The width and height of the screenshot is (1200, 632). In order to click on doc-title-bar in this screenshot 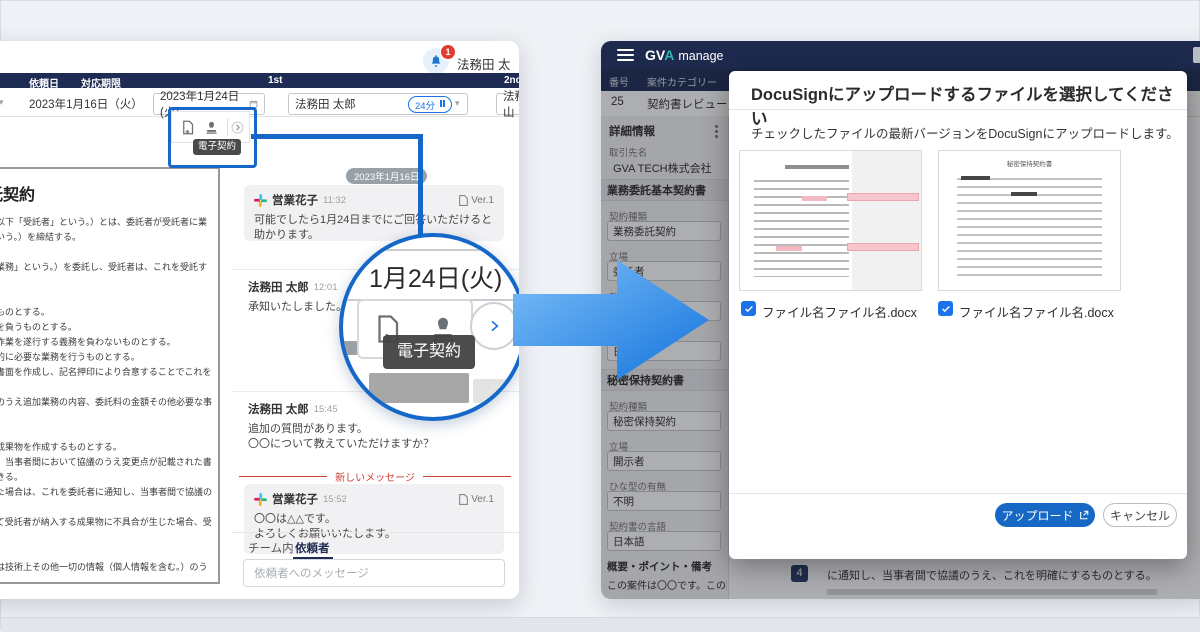, I will do `click(817, 167)`.